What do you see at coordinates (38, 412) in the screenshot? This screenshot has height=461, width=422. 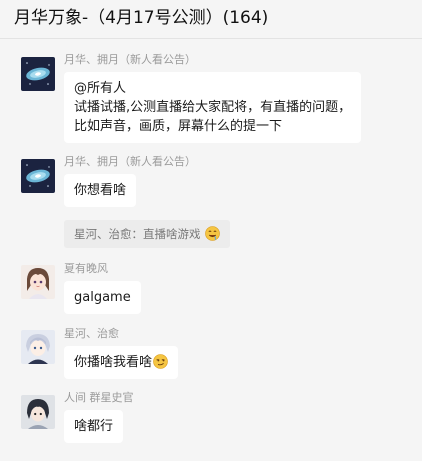 I see `dark-hair-avatar-icon` at bounding box center [38, 412].